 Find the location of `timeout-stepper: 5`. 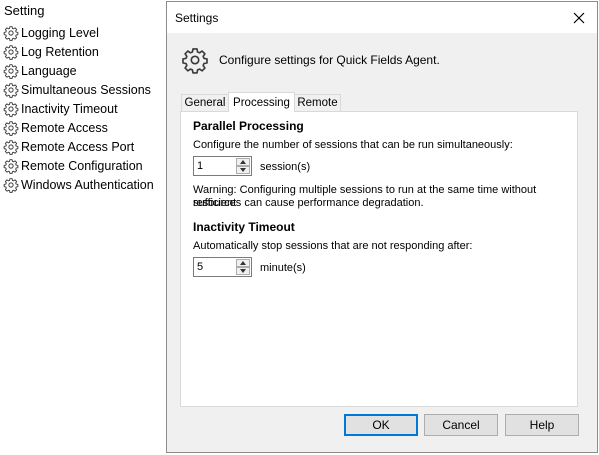

timeout-stepper: 5 is located at coordinates (222, 267).